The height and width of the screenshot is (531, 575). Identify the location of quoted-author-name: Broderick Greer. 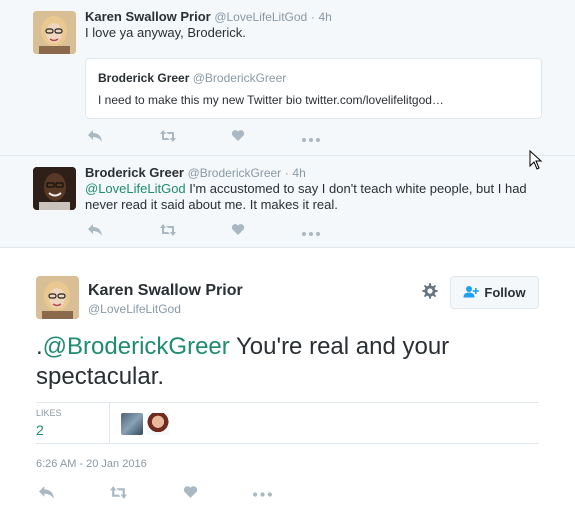
(144, 78).